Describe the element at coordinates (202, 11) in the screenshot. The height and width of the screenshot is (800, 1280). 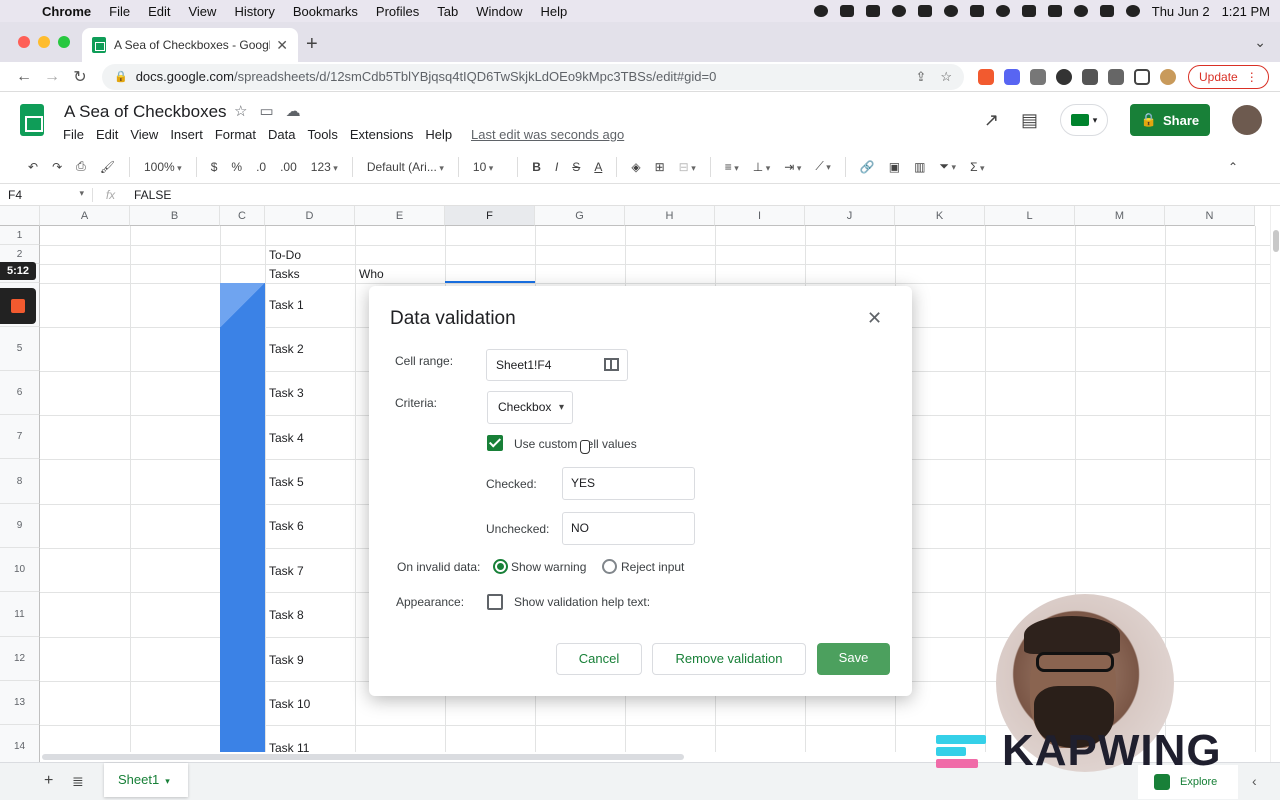
I see `mac-menu-view: View` at that location.